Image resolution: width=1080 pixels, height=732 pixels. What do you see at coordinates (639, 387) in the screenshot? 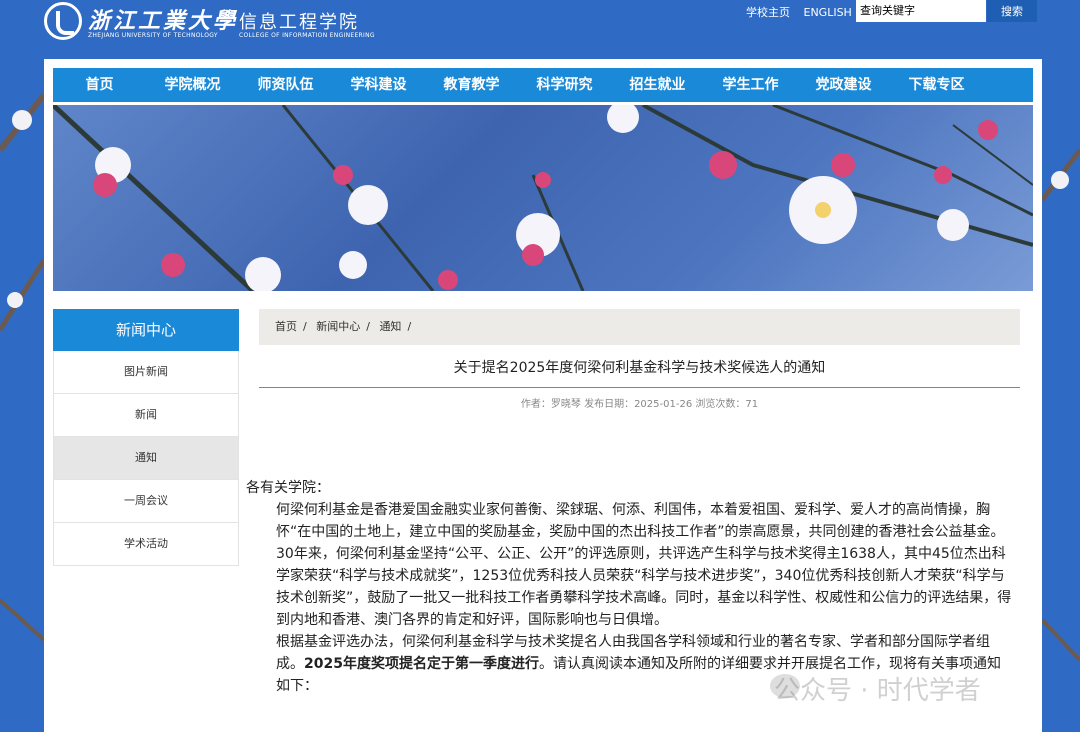
I see `title-divider` at bounding box center [639, 387].